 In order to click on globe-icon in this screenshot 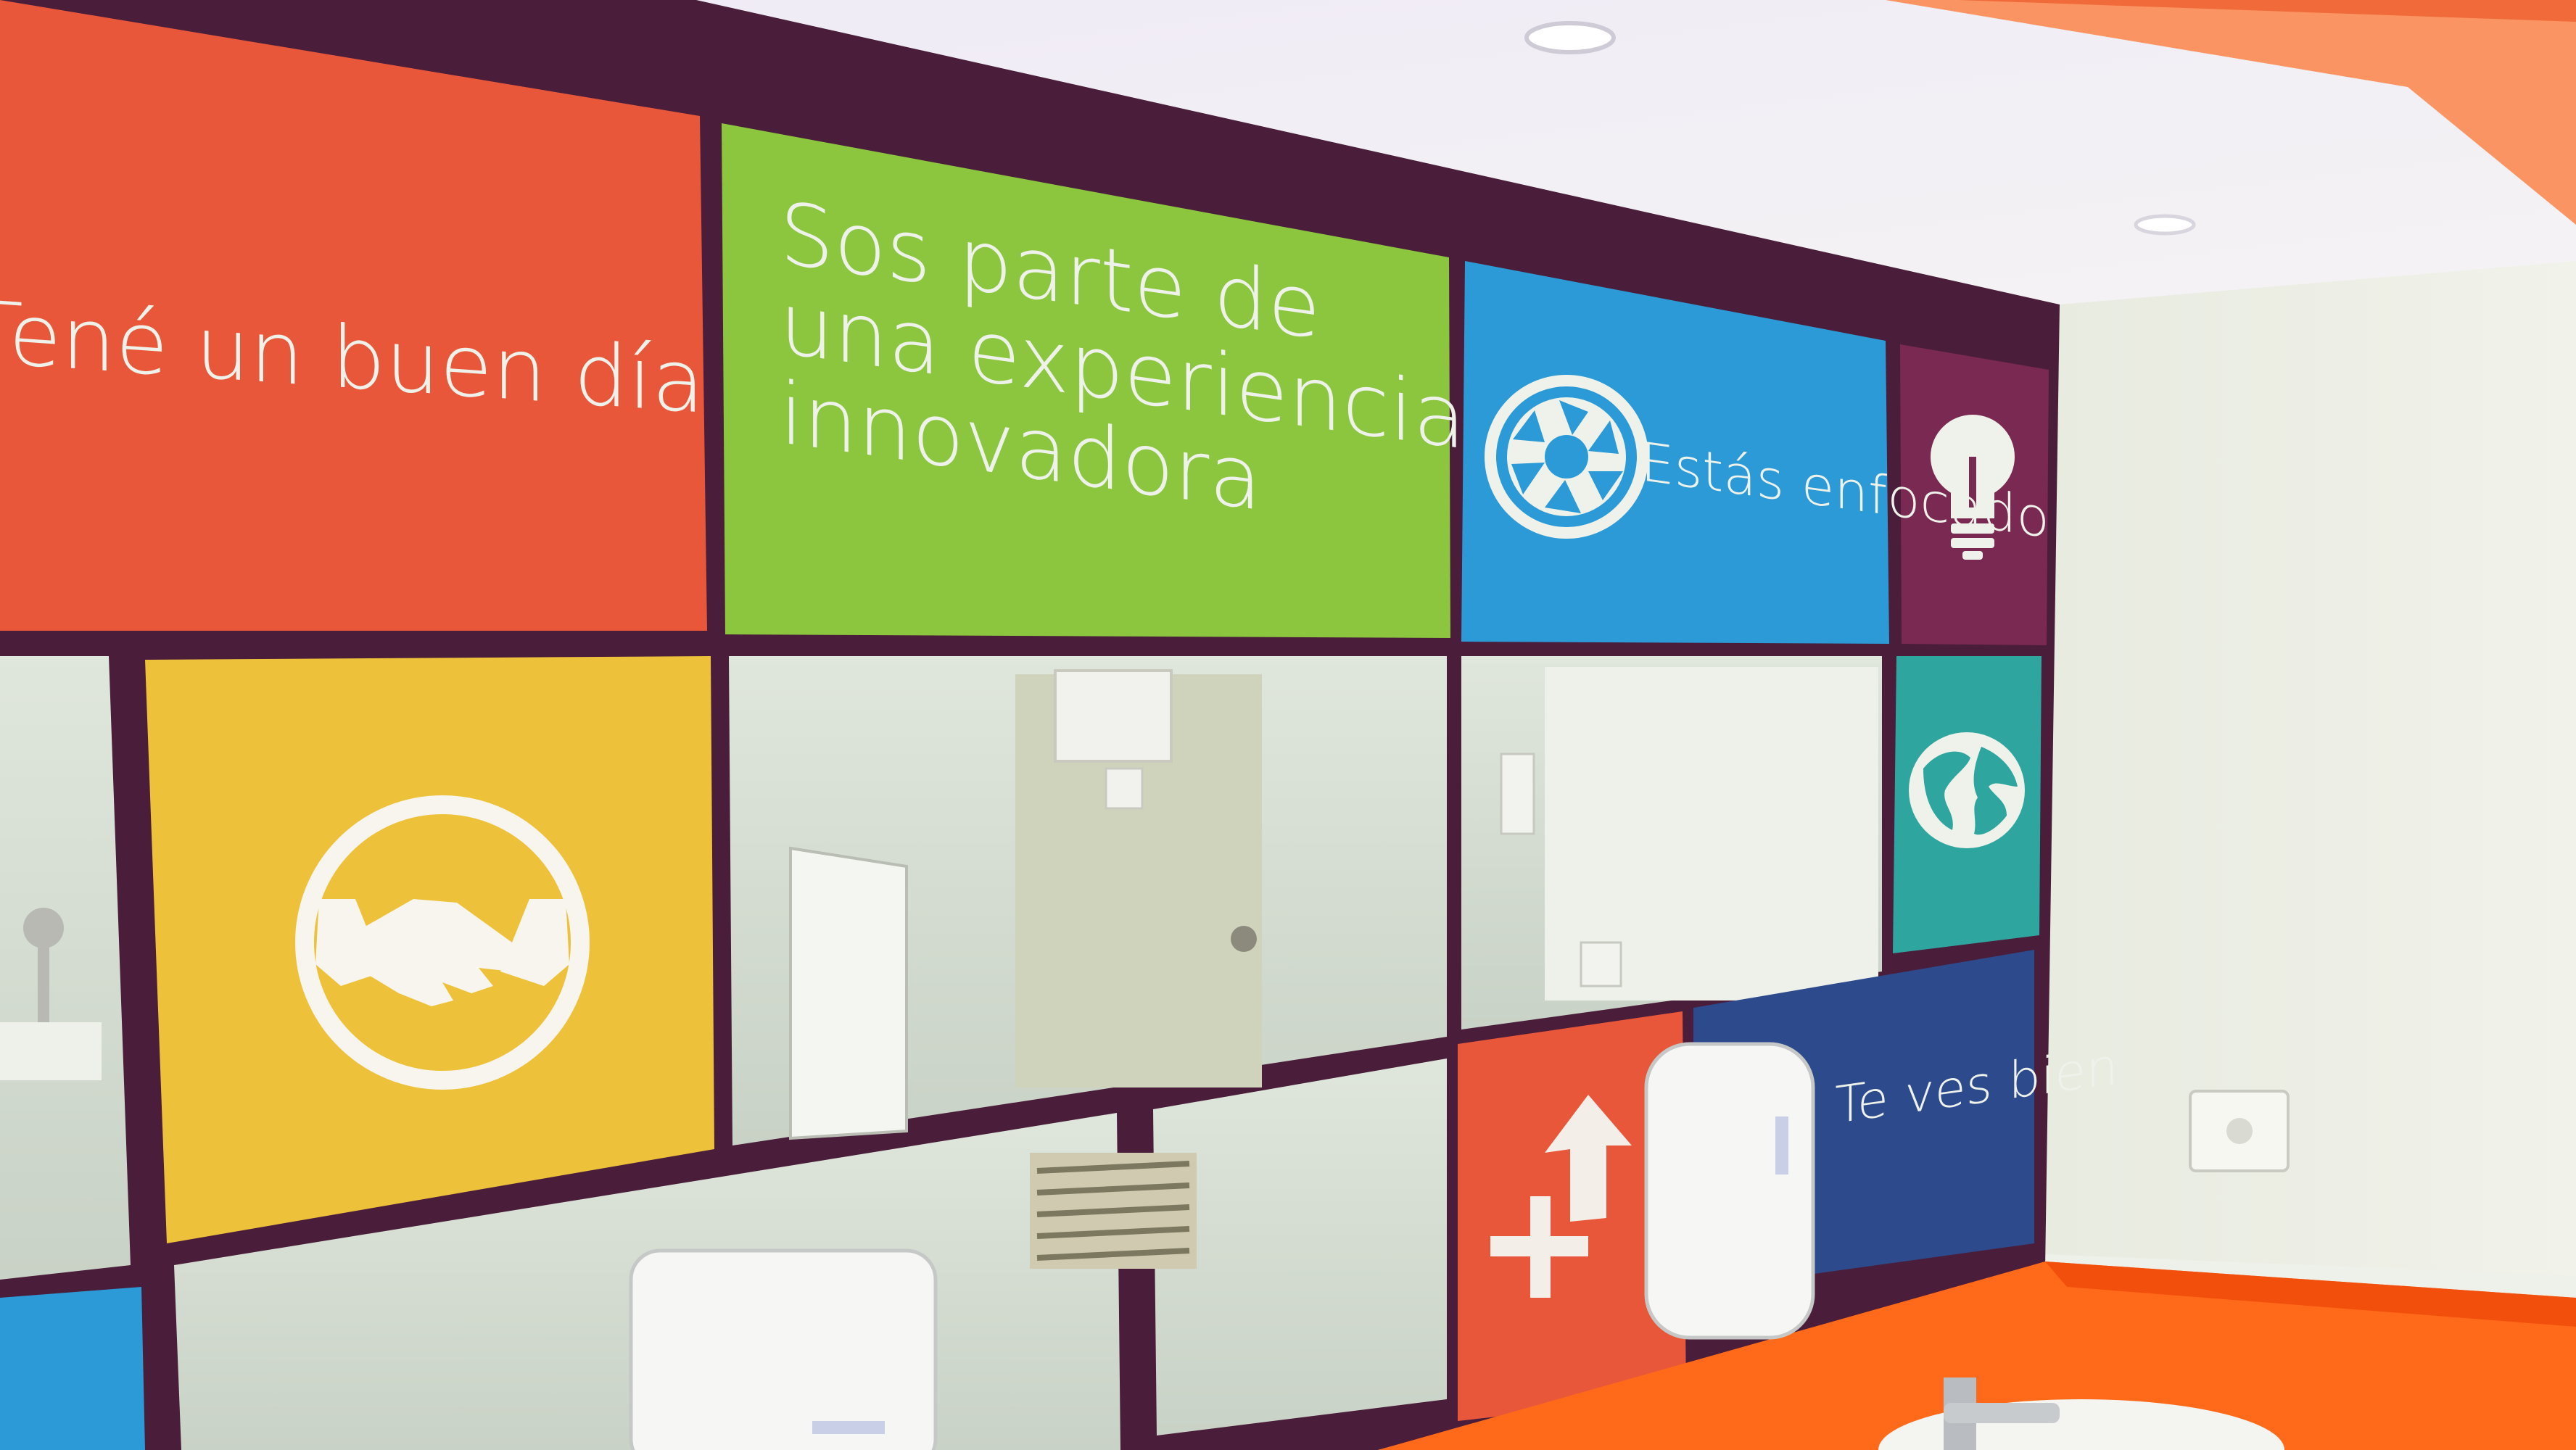, I will do `click(1967, 790)`.